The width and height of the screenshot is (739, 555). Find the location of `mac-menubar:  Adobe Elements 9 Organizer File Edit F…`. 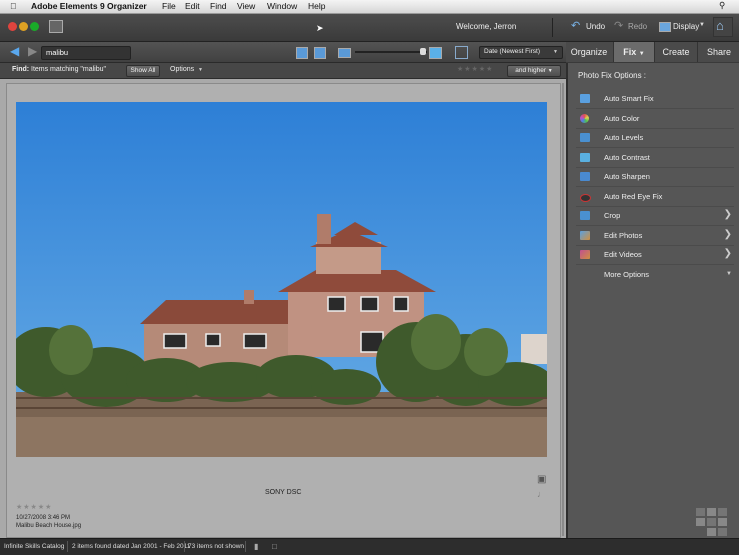

mac-menubar:  Adobe Elements 9 Organizer File Edit F… is located at coordinates (369, 7).